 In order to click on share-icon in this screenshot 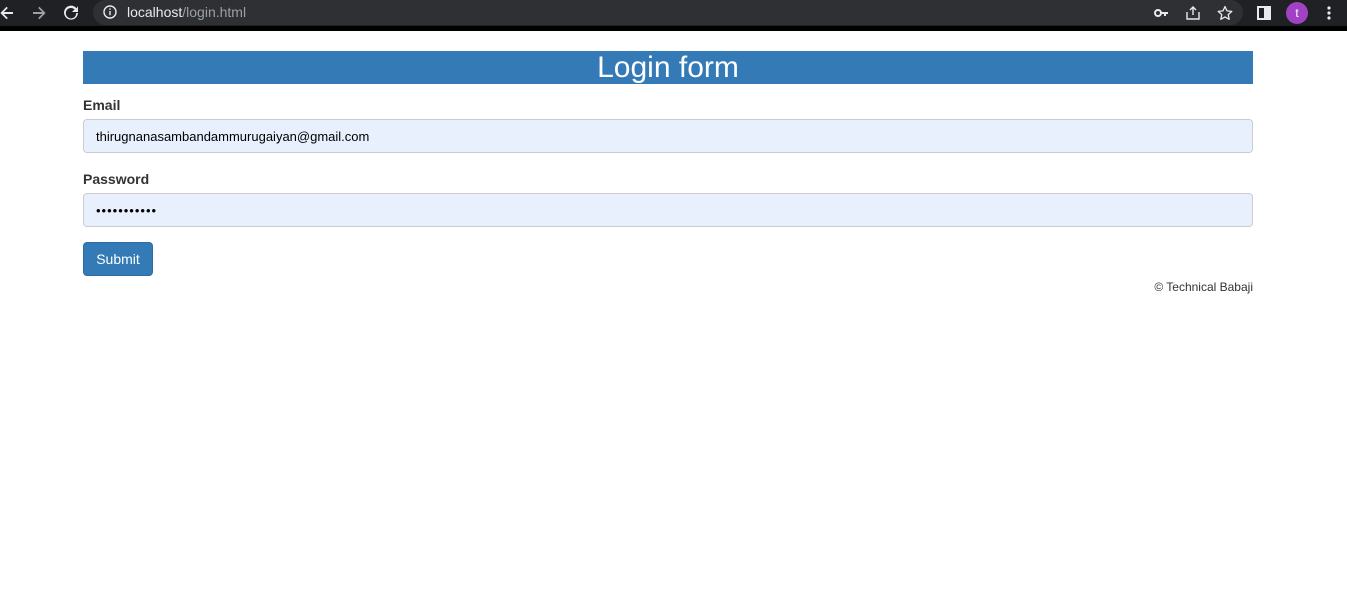, I will do `click(1193, 13)`.